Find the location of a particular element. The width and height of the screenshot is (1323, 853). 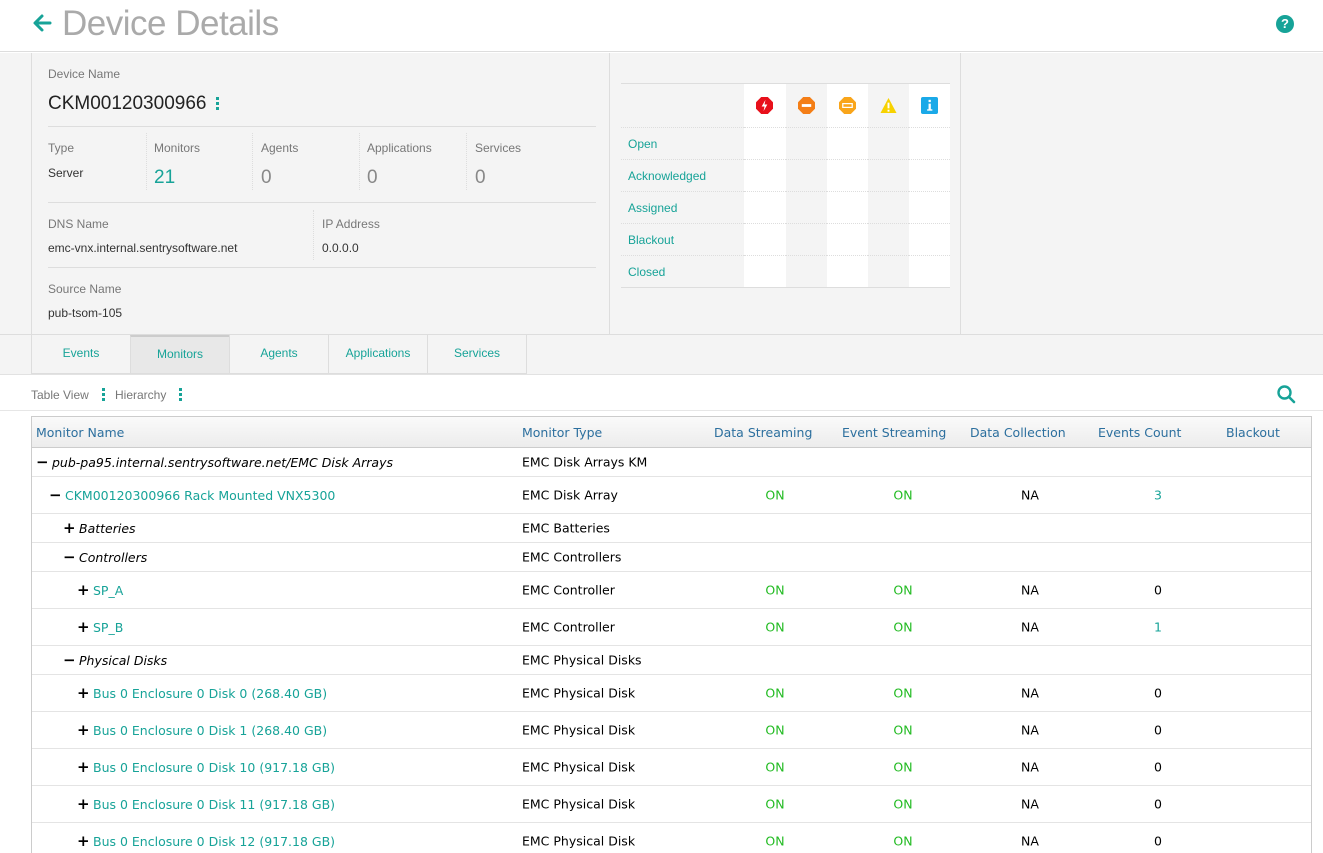

events-row-label: Acknowledged is located at coordinates (683, 175).